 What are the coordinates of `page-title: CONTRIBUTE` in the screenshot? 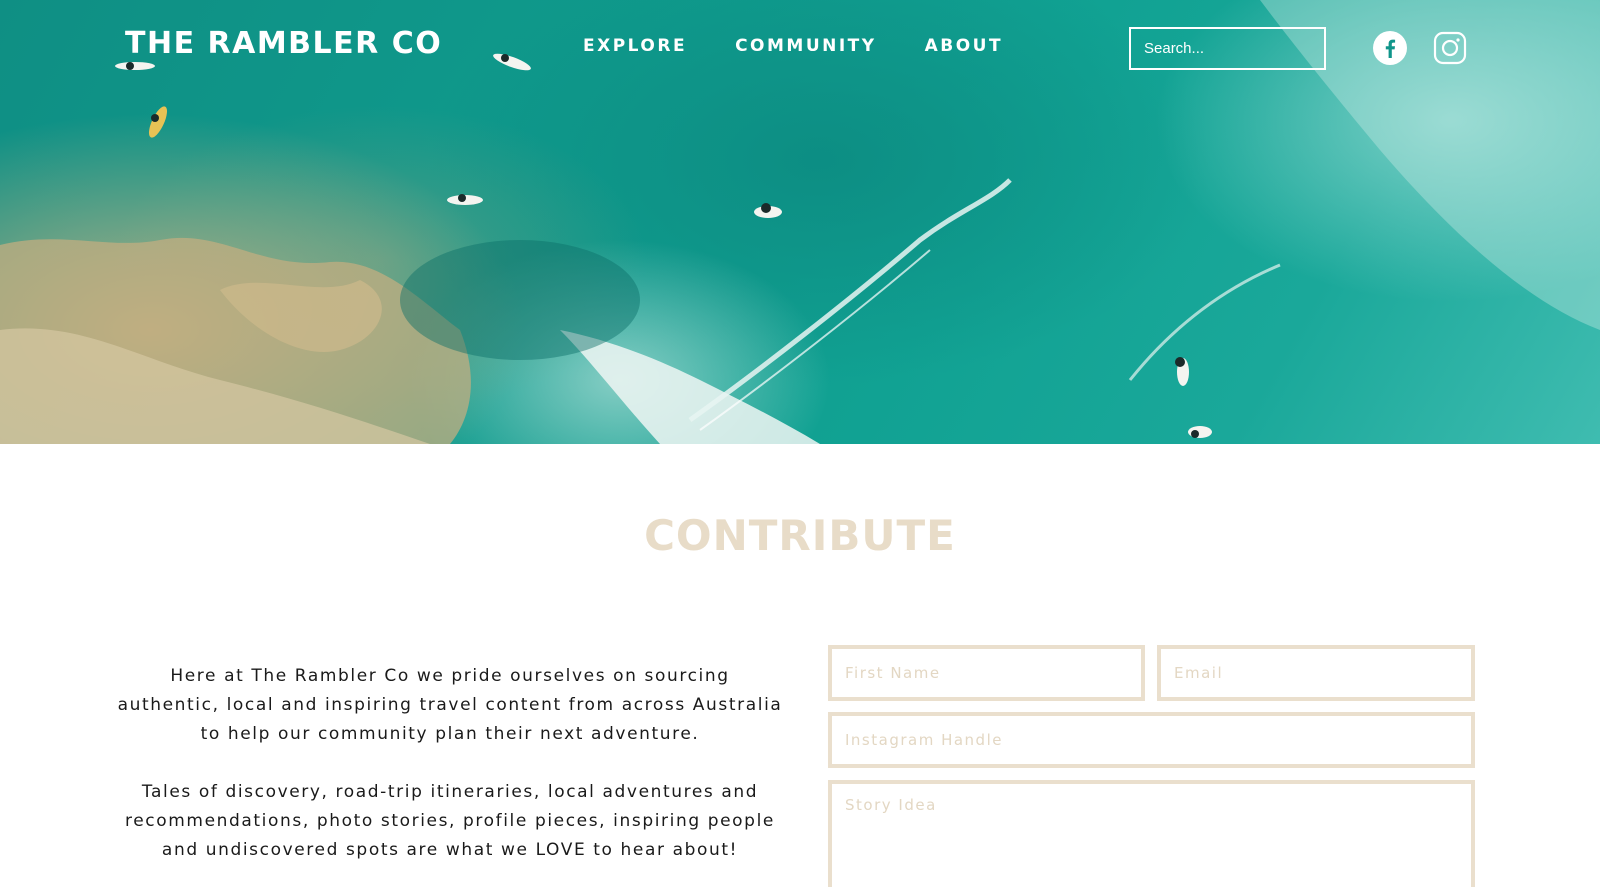 It's located at (800, 535).